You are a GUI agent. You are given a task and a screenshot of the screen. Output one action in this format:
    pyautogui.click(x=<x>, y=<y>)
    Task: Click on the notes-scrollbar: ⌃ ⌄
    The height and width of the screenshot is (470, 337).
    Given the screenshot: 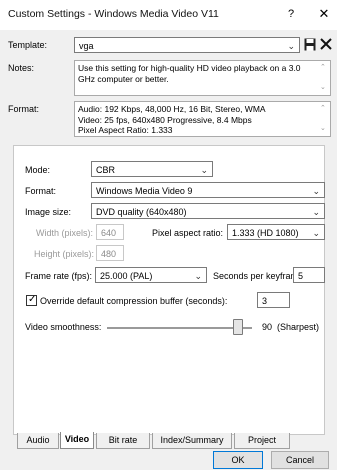 What is the action you would take?
    pyautogui.click(x=324, y=78)
    